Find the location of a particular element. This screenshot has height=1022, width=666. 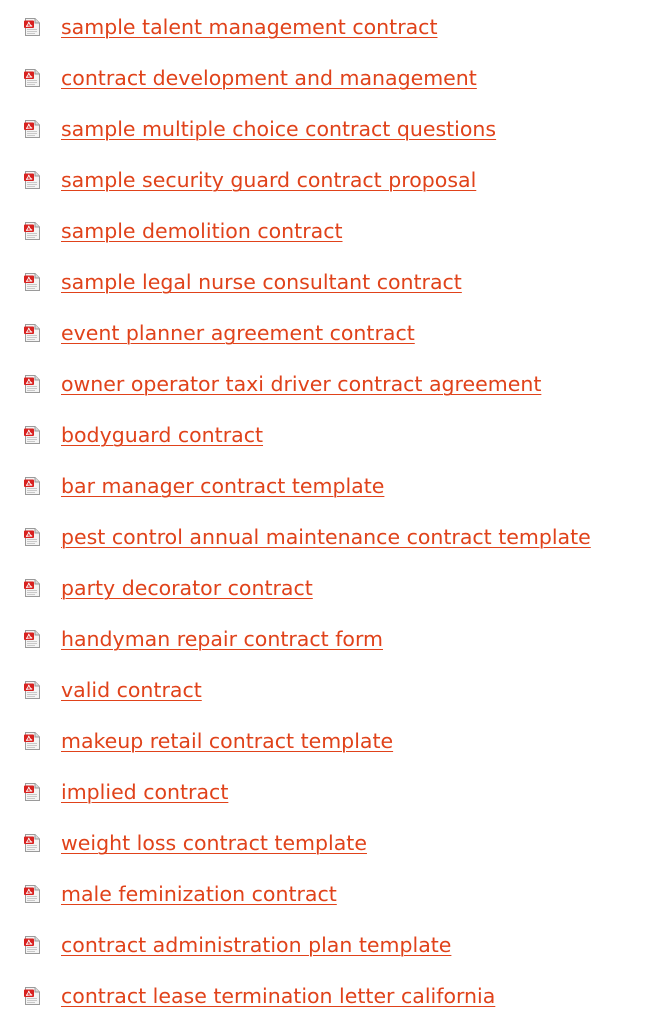

document-link: handyman repair contract form is located at coordinates (222, 639).